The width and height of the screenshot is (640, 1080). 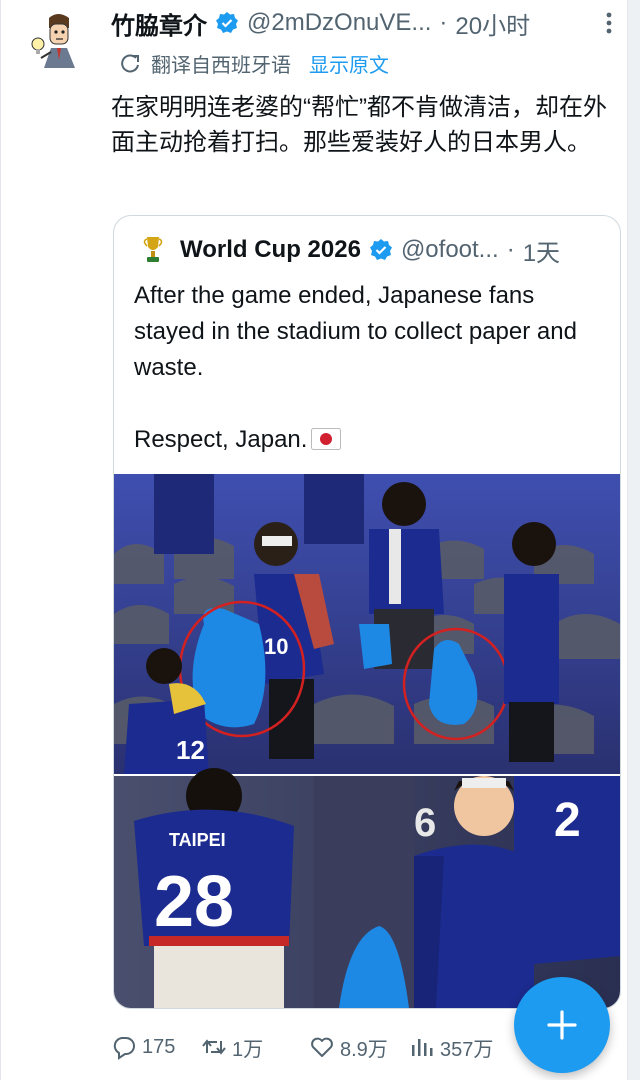 I want to click on tweet-actions: 175 1万 8.9万 357万, so click(x=321, y=1047).